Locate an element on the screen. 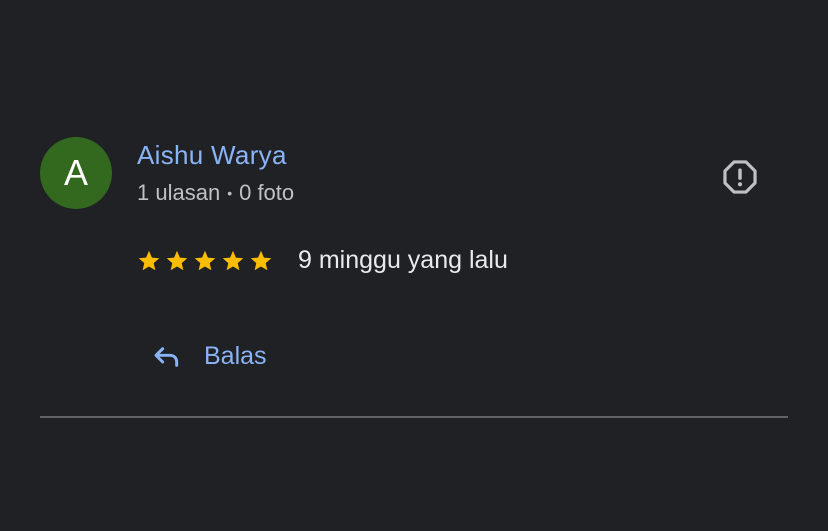 The width and height of the screenshot is (828, 531). photos-count: 0 foto is located at coordinates (267, 192).